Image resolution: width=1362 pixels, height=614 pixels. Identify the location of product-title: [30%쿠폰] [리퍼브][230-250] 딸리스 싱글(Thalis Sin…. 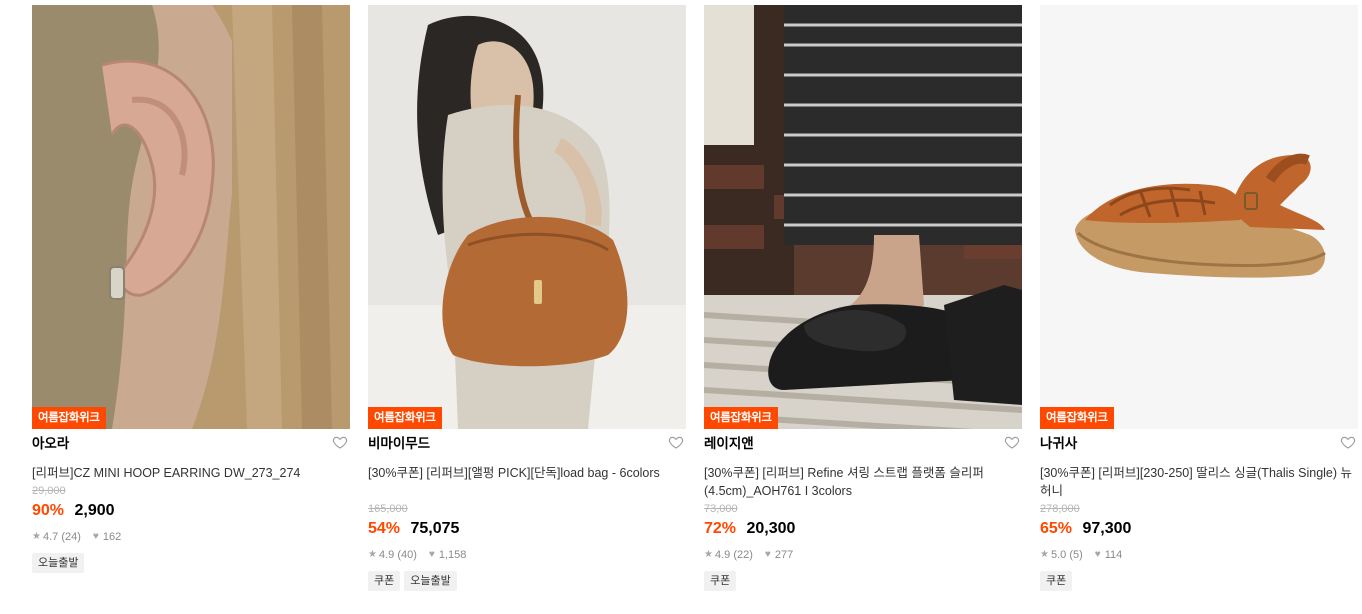
(1199, 482).